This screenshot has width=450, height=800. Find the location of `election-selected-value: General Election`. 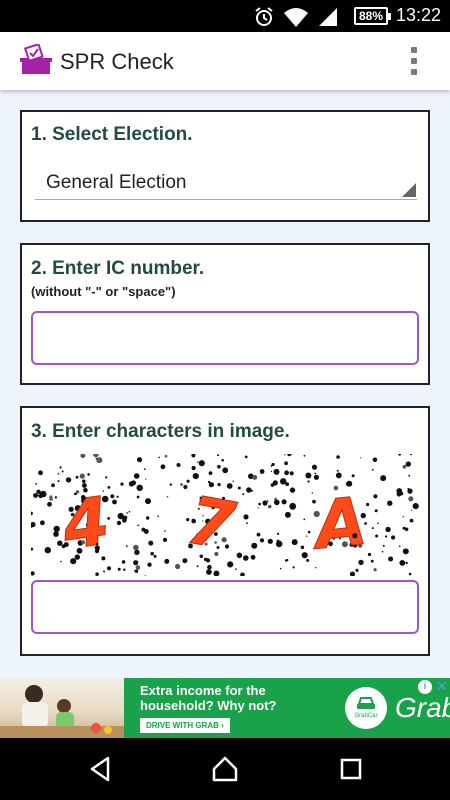

election-selected-value: General Election is located at coordinates (116, 182).